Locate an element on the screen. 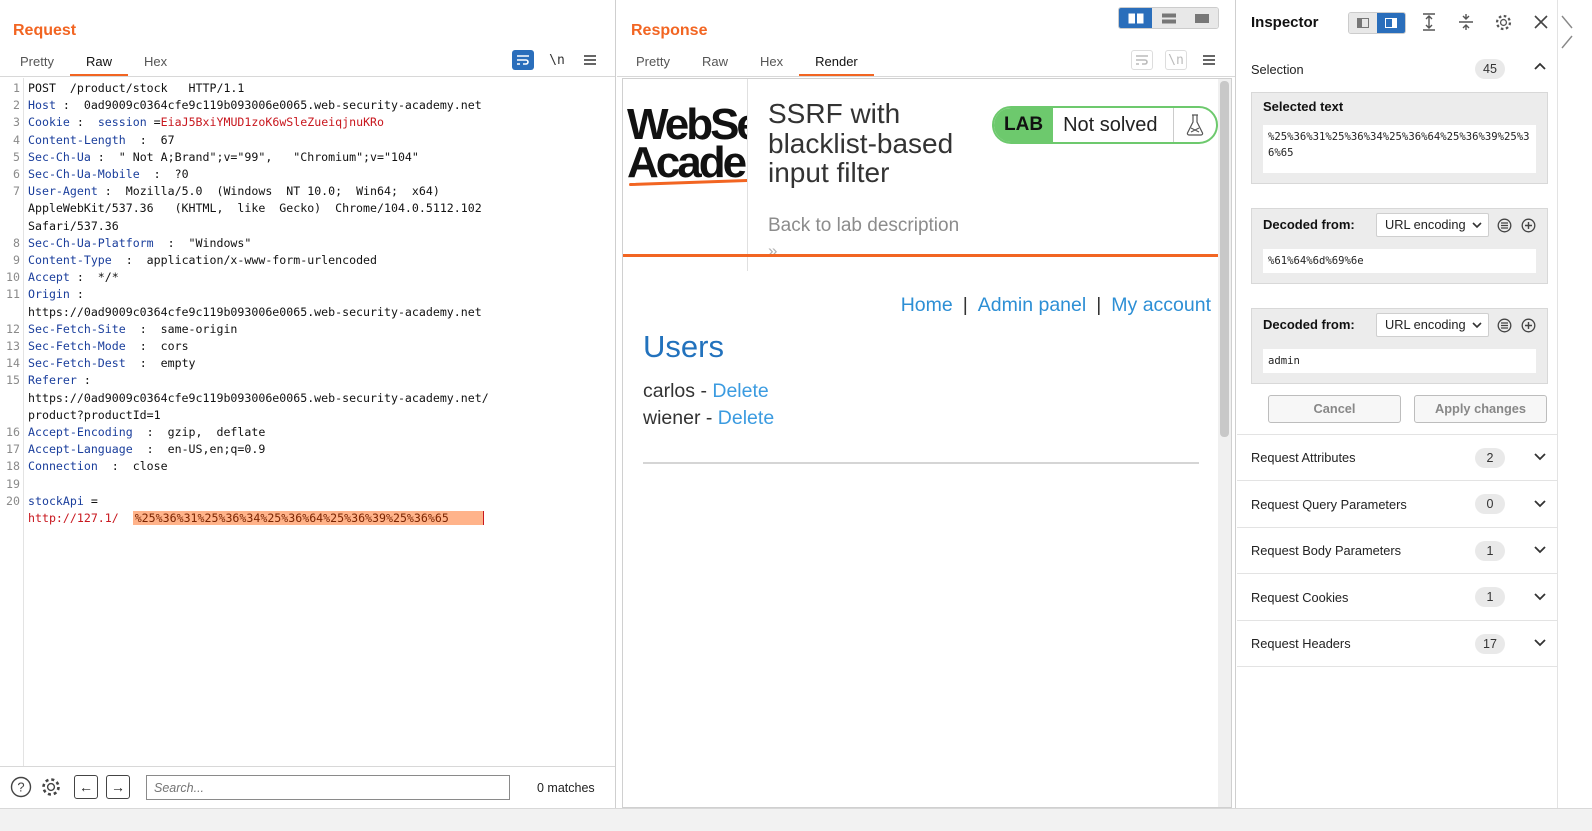 This screenshot has height=831, width=1592. collapse-all-button is located at coordinates (1466, 24).